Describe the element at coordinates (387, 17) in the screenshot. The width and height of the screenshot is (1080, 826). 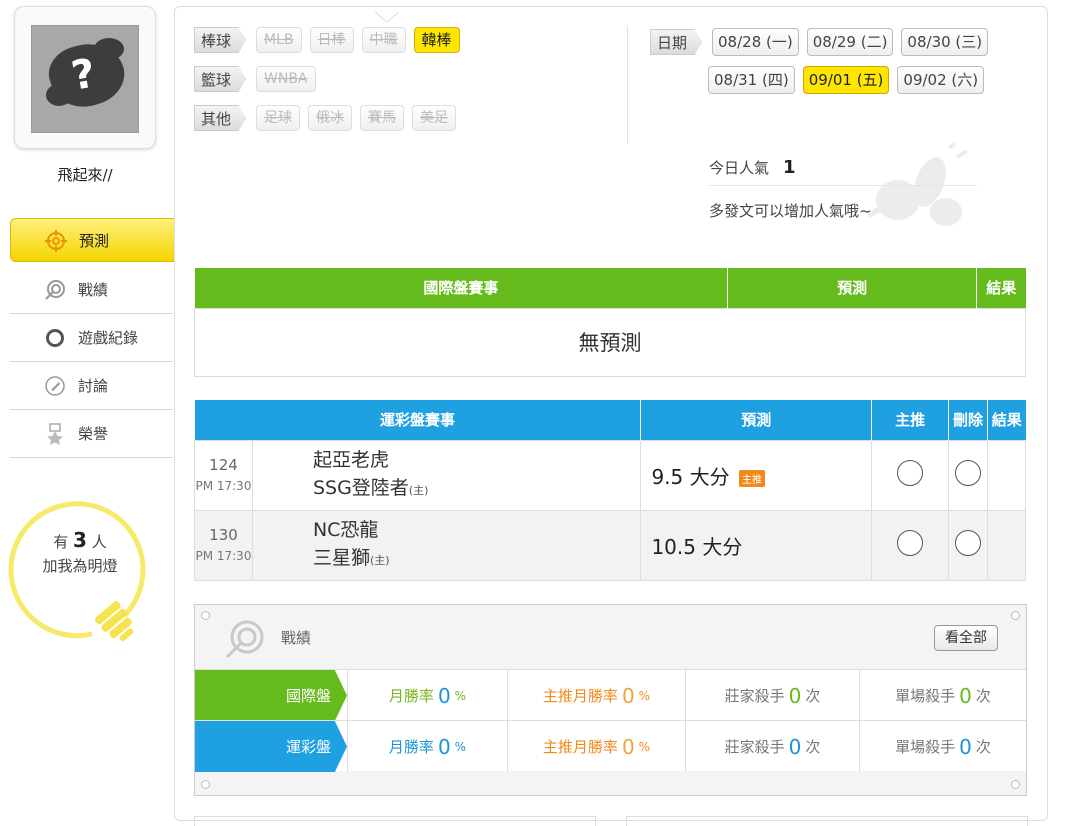
I see `panel-notch` at that location.